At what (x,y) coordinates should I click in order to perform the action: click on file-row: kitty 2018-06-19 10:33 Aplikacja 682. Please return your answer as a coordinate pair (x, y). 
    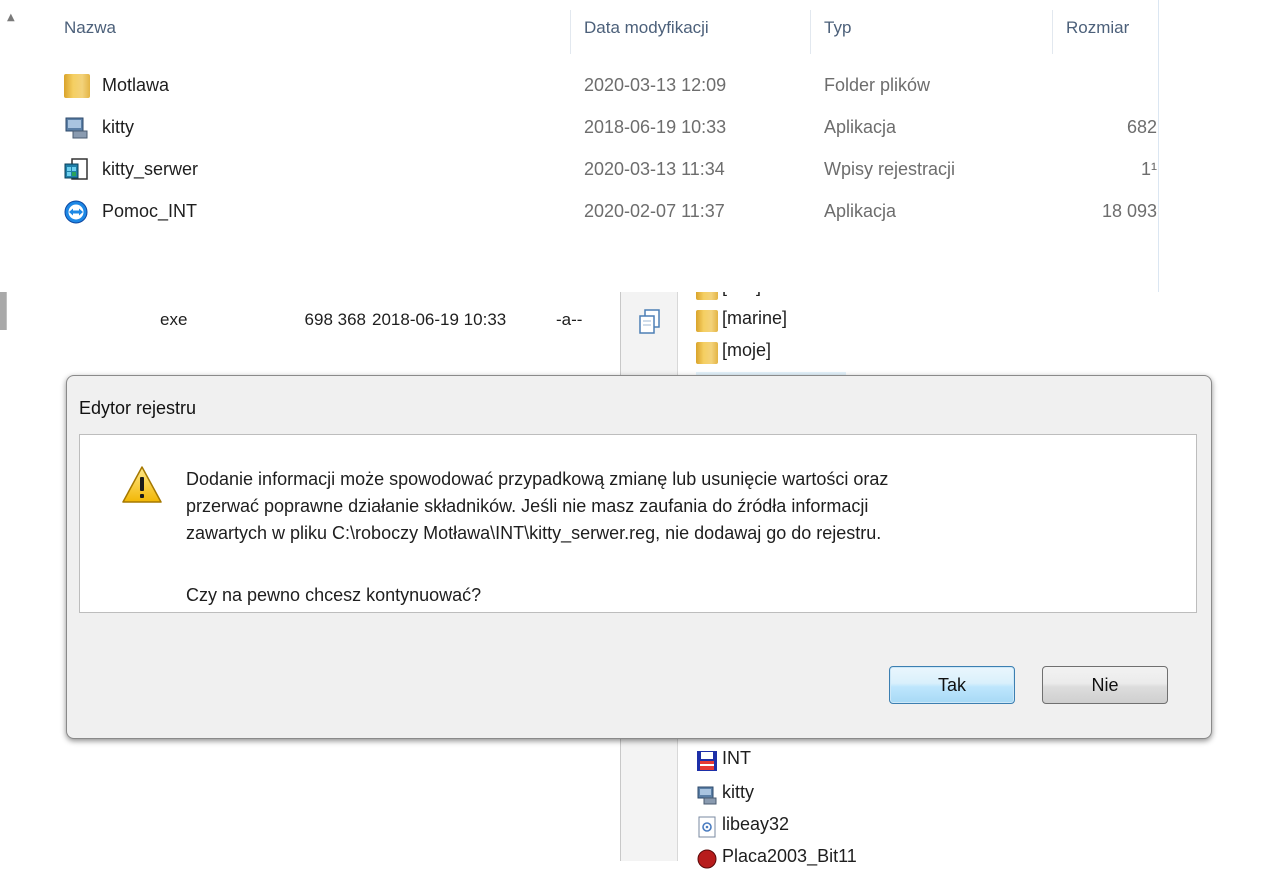
    Looking at the image, I should click on (601, 130).